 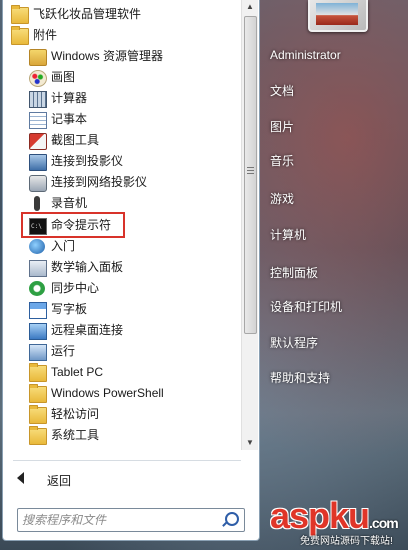 I want to click on folder-label: 系统工具, so click(x=75, y=435).